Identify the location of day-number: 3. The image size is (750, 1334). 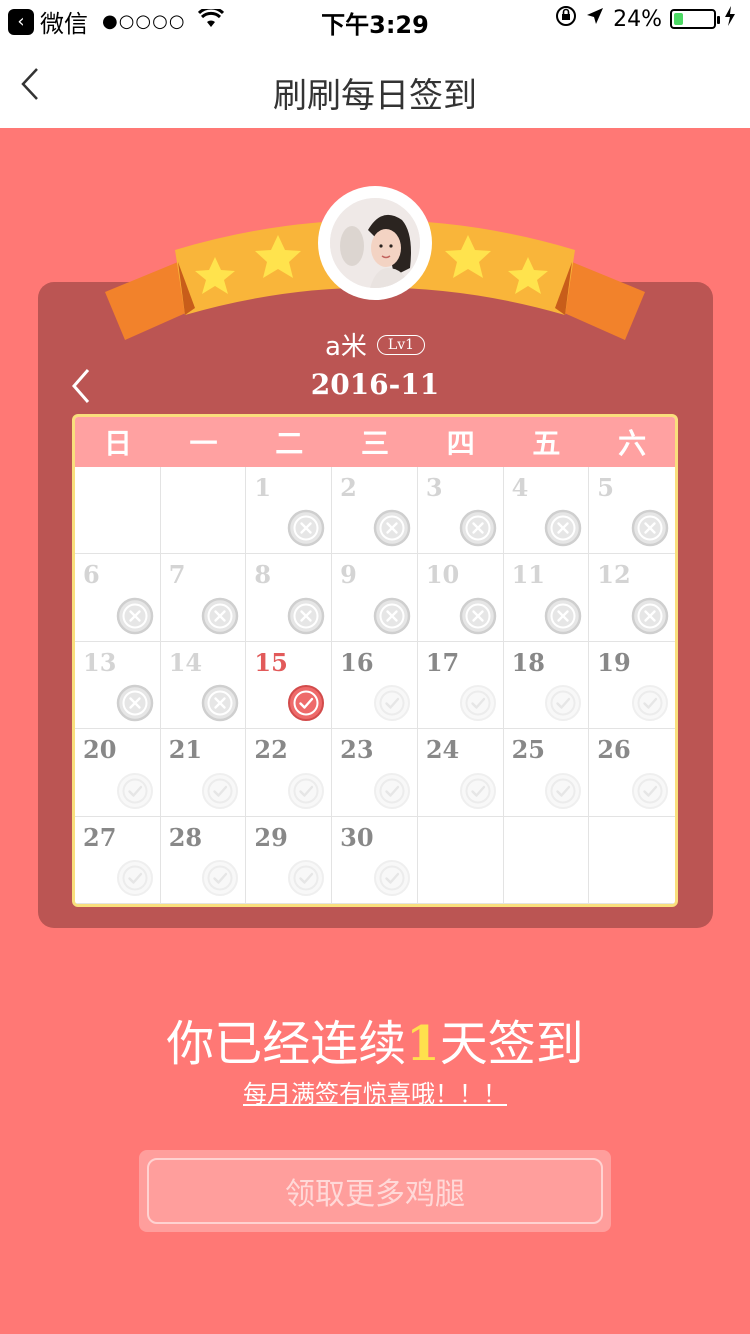
(434, 487).